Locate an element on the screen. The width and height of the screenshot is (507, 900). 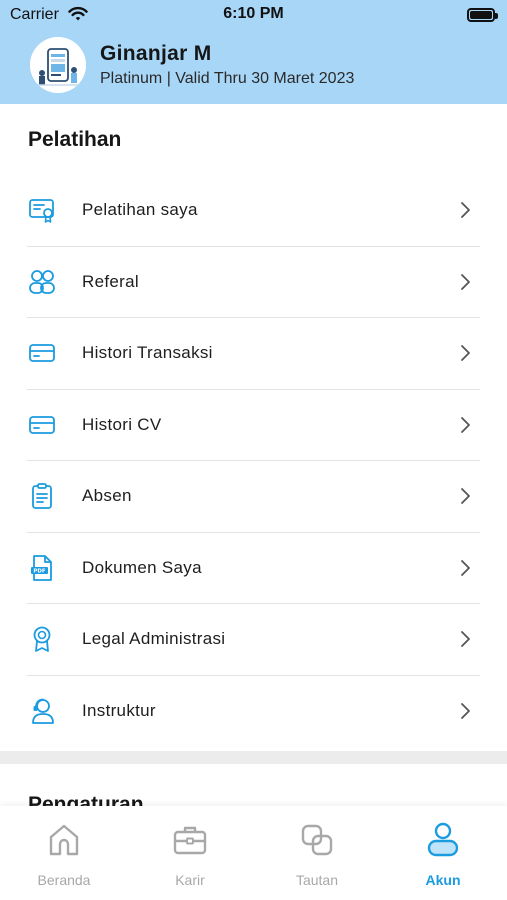
menu-item-histori-transaksi: Histori Transaksi is located at coordinates (253, 354).